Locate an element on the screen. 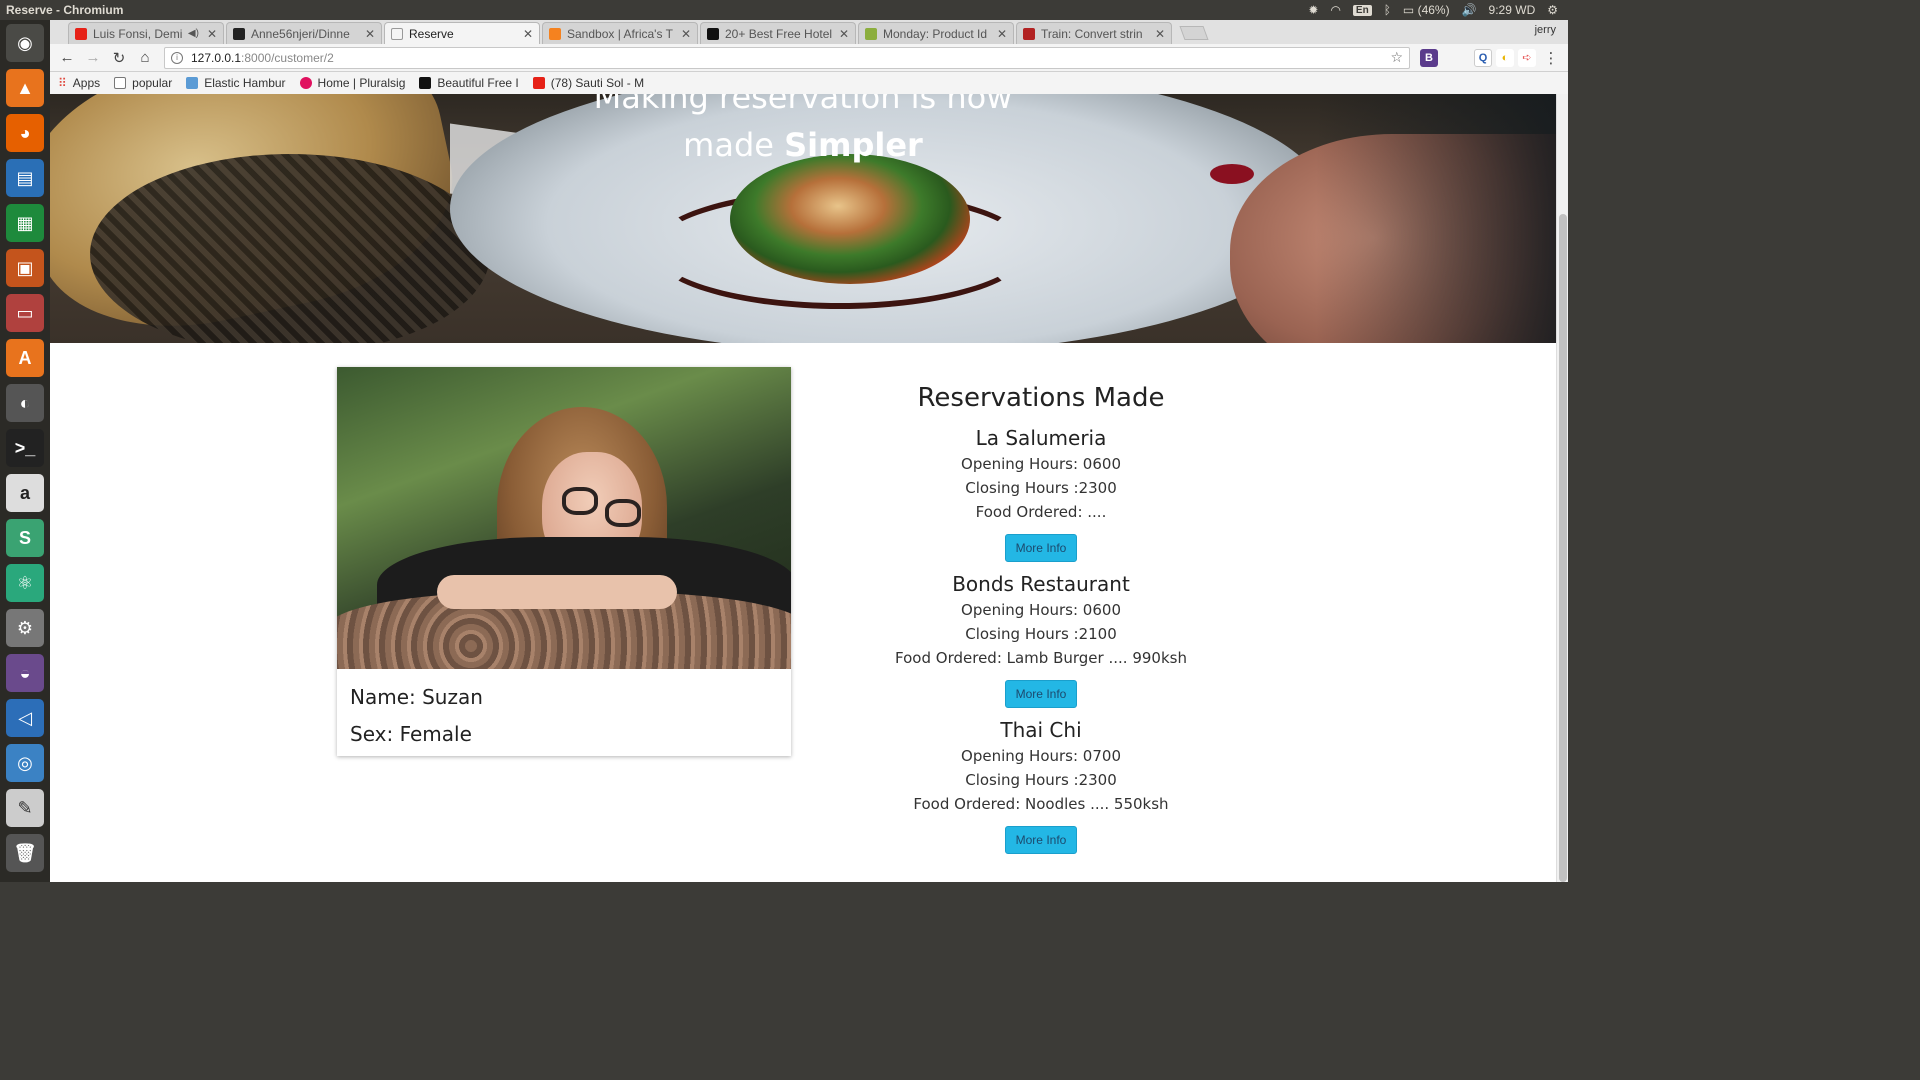 The width and height of the screenshot is (1920, 1080). restaurant-name: La Salumeria is located at coordinates (1041, 438).